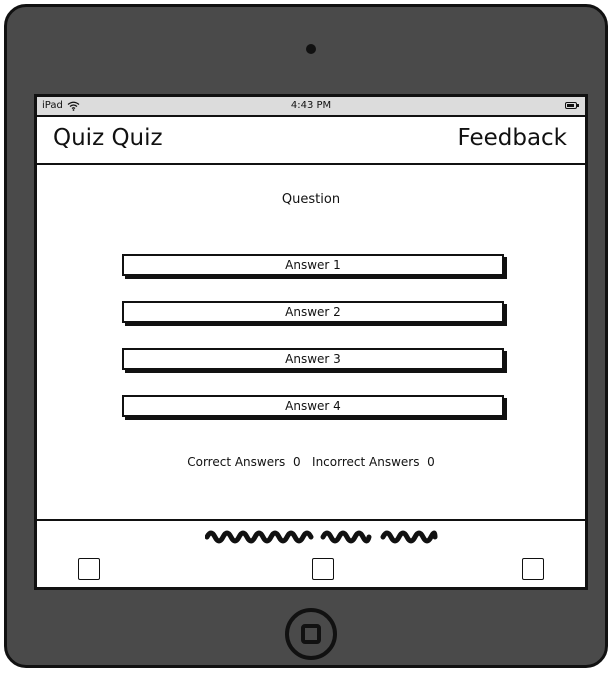  What do you see at coordinates (323, 569) in the screenshot?
I see `tab-icon-center` at bounding box center [323, 569].